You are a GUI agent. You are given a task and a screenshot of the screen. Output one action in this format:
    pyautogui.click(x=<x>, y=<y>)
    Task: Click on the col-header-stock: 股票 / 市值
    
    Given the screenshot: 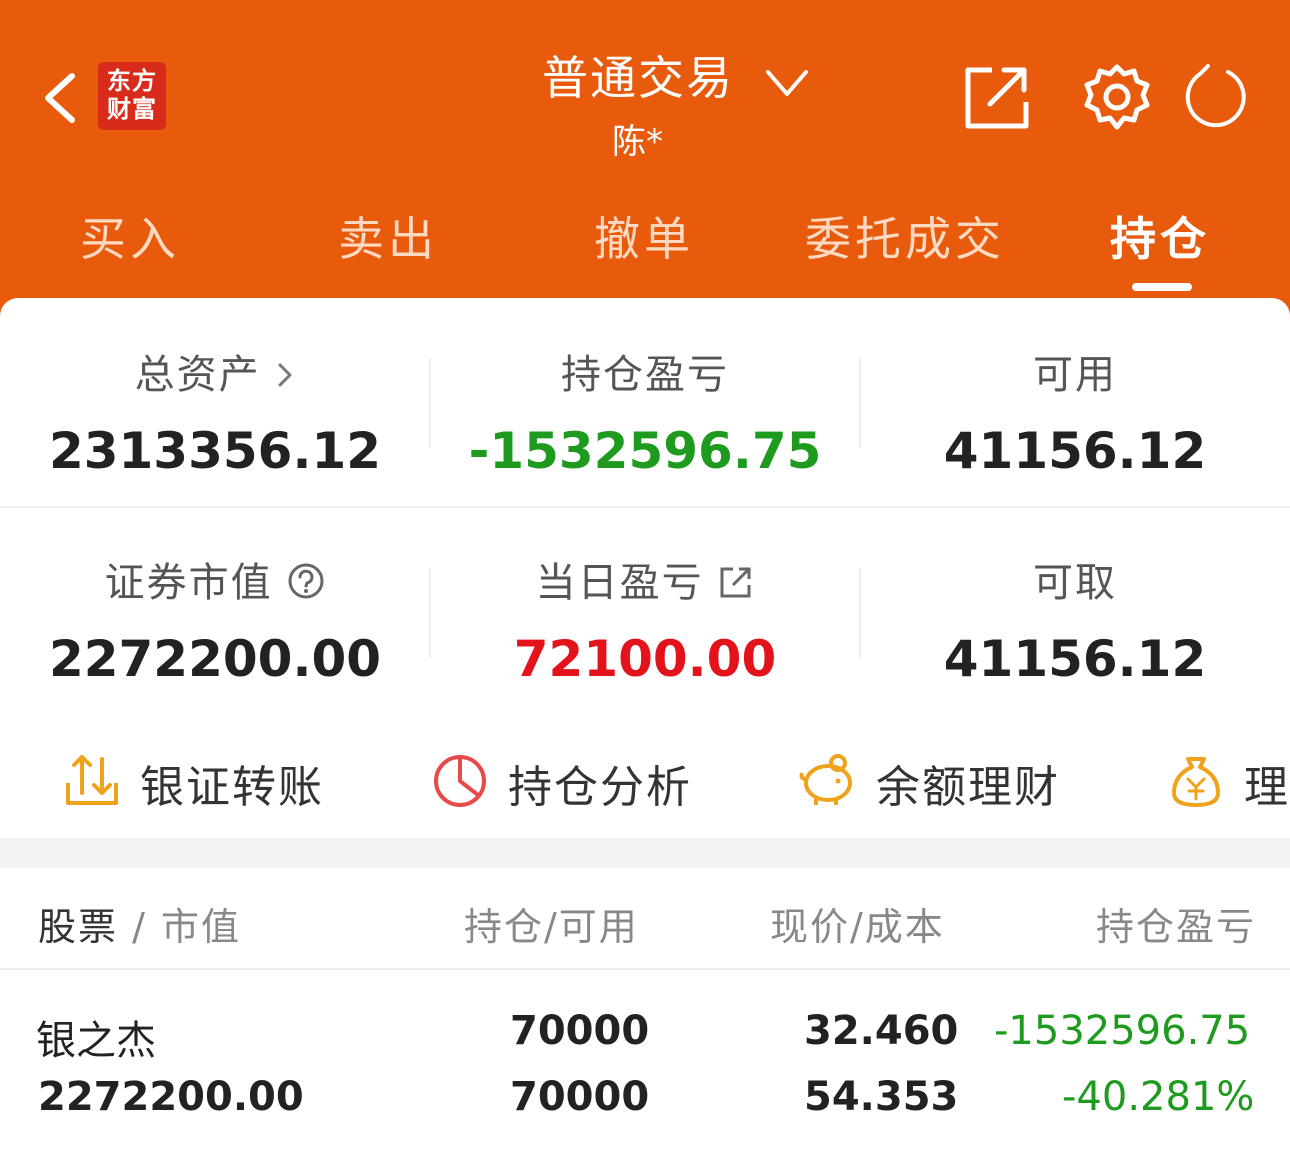 What is the action you would take?
    pyautogui.click(x=139, y=923)
    